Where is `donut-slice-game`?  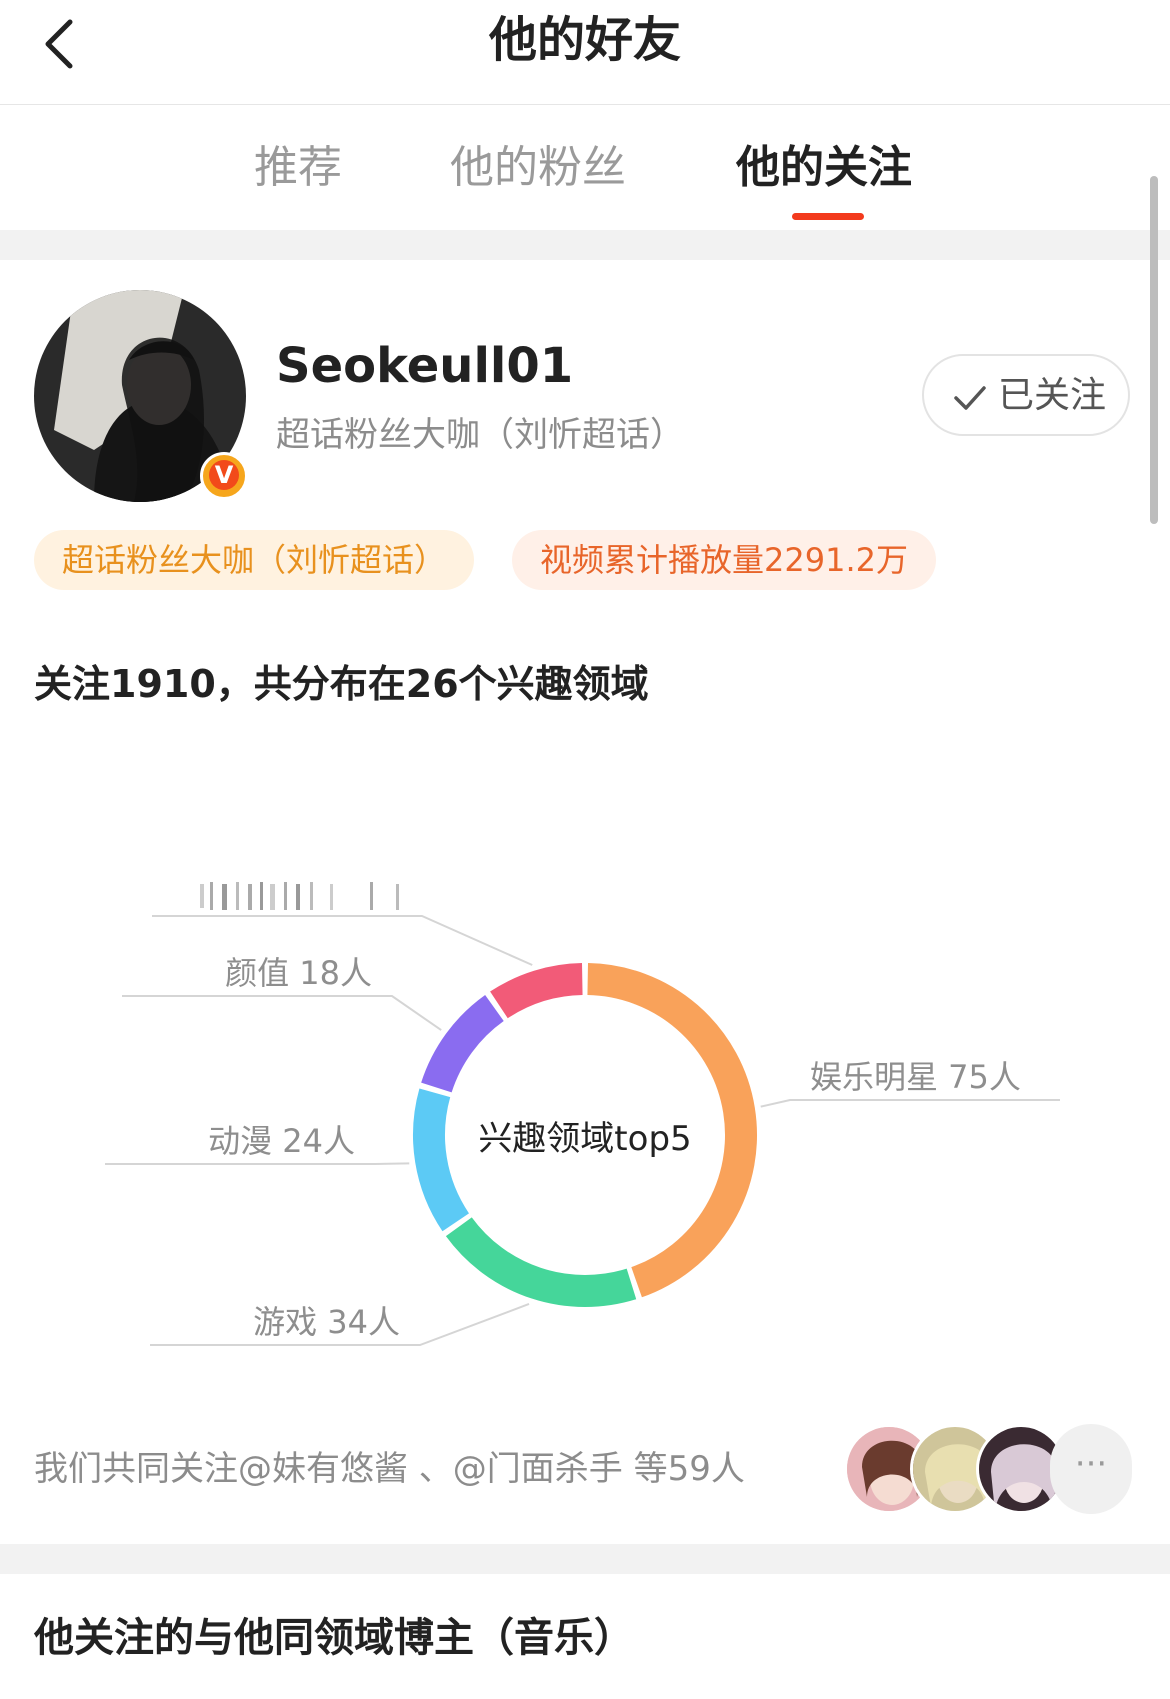 donut-slice-game is located at coordinates (541, 1262).